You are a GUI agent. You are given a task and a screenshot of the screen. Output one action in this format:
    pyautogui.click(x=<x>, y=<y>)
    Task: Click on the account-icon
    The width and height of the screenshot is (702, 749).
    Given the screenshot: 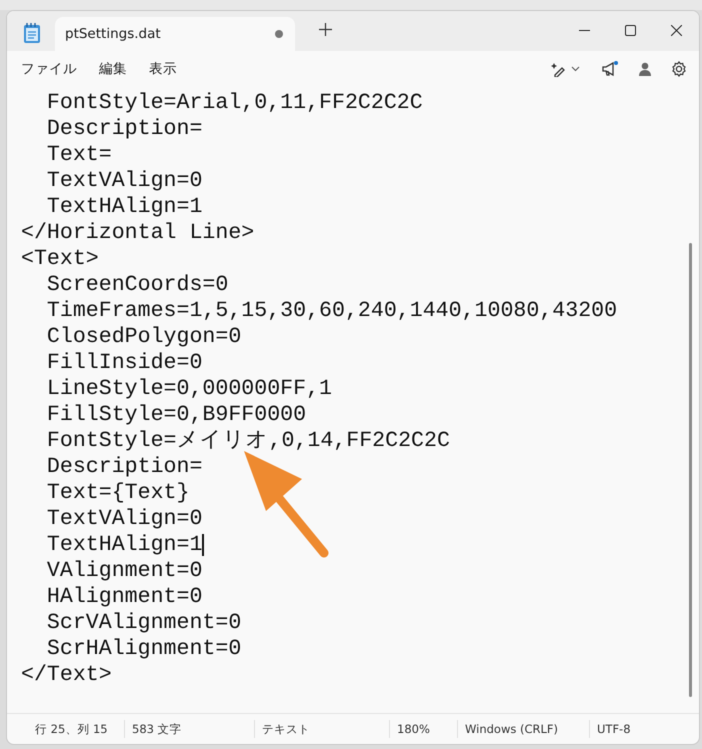 What is the action you would take?
    pyautogui.click(x=645, y=69)
    